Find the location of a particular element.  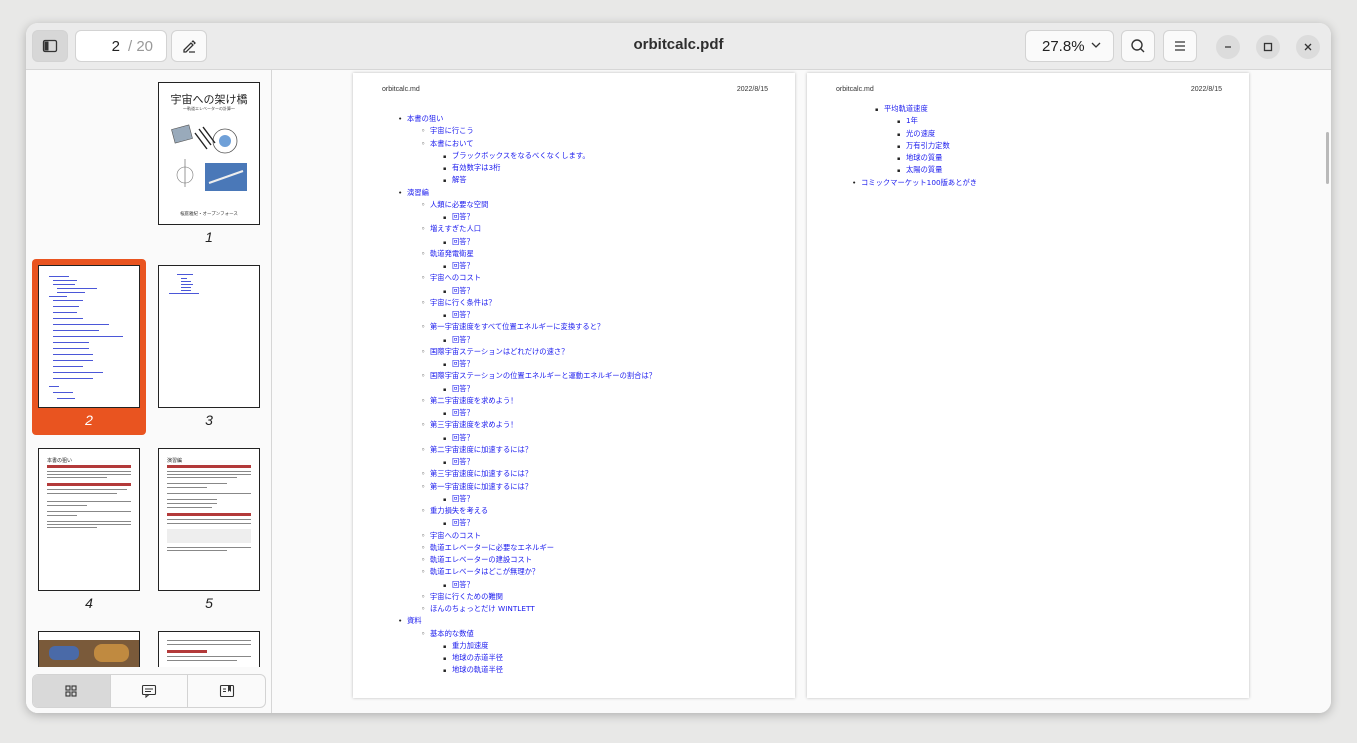

thumbnail-heading: 本書の狙い is located at coordinates (60, 461).